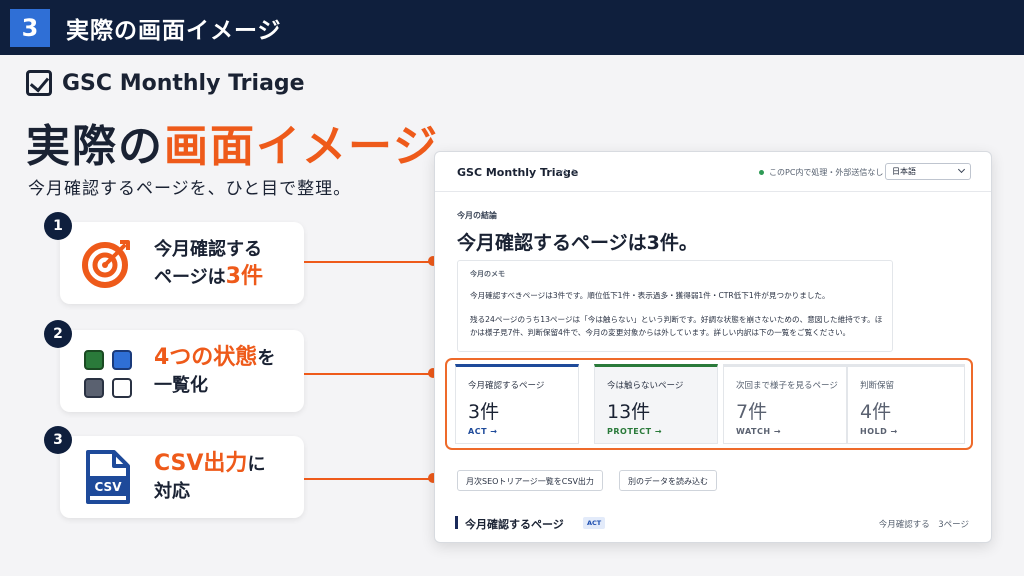 This screenshot has width=1024, height=576. I want to click on card-protect: 今は触らないページ 13件 PROTECT →, so click(656, 404).